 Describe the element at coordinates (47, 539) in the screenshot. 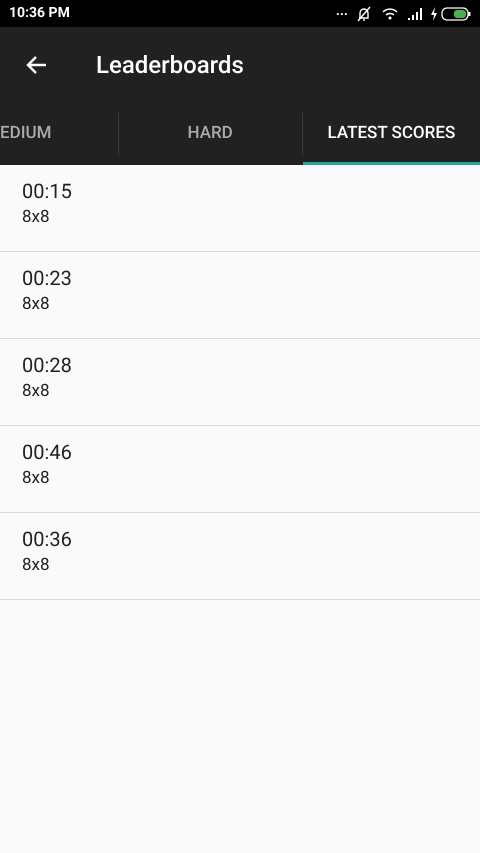

I see `score-time: 00:36` at that location.